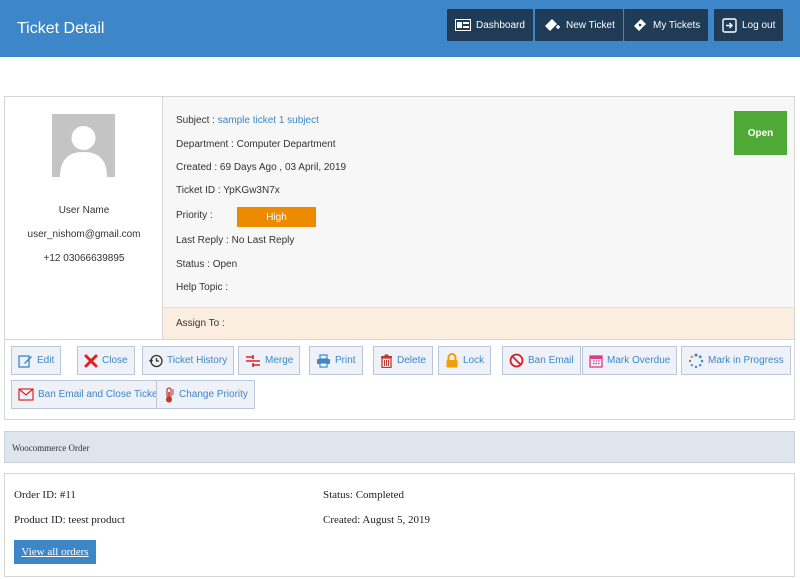 This screenshot has width=800, height=579. What do you see at coordinates (205, 144) in the screenshot?
I see `department-label: Department :` at bounding box center [205, 144].